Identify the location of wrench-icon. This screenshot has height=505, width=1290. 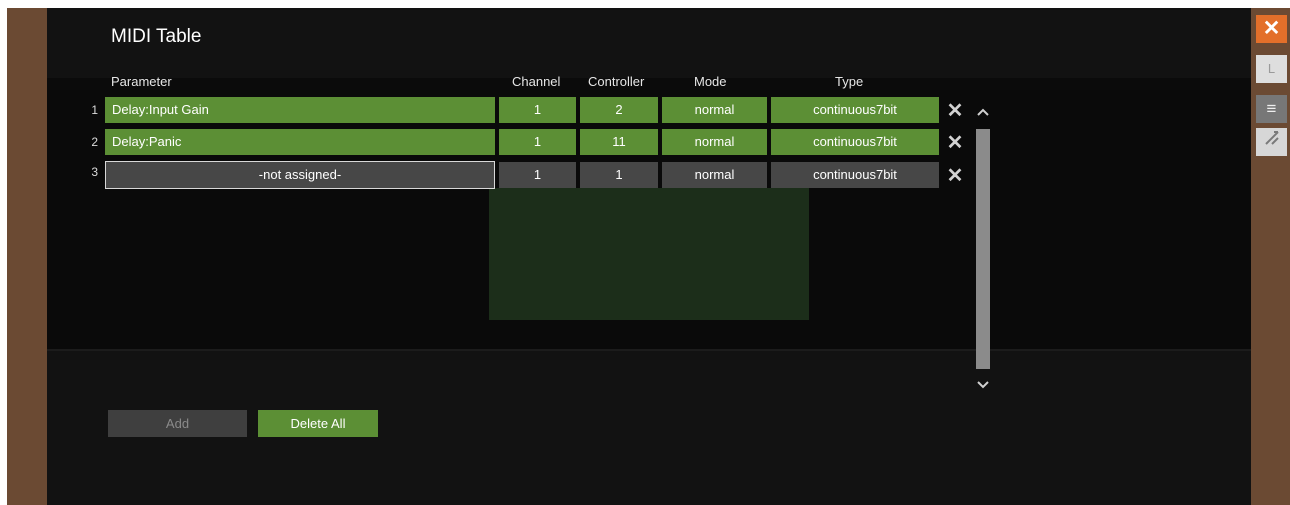
(1271, 142).